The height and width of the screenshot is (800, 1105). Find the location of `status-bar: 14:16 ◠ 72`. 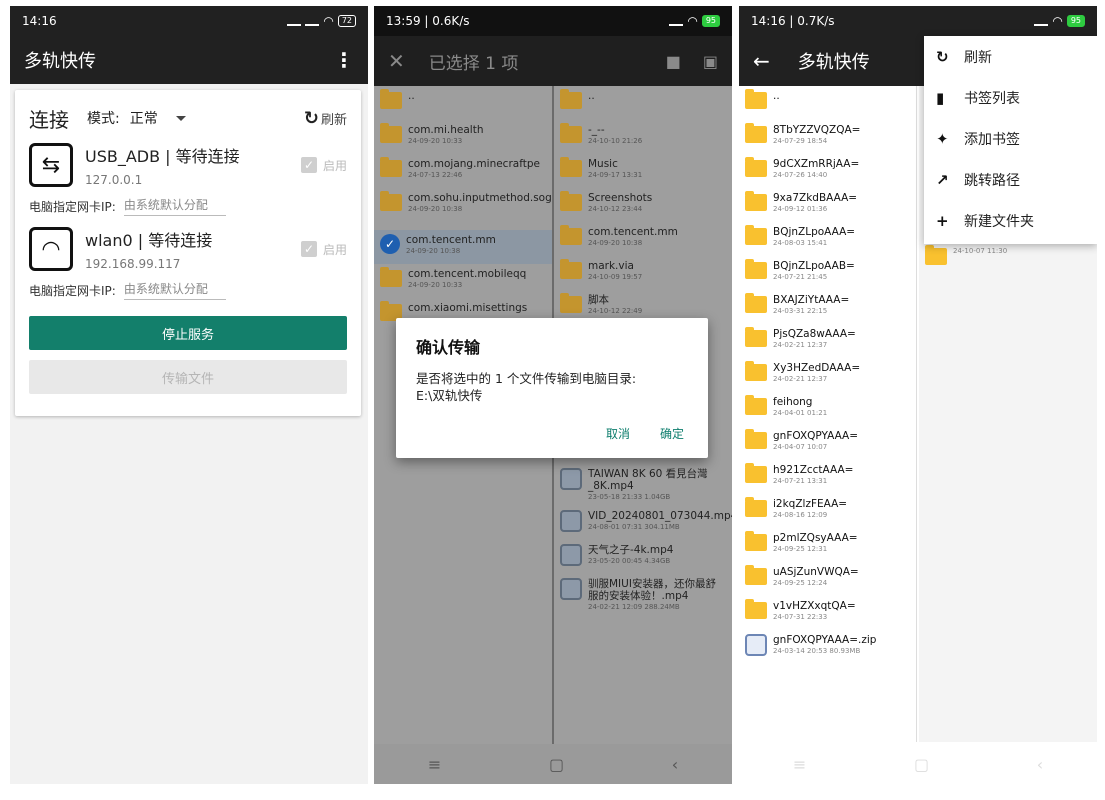

status-bar: 14:16 ◠ 72 is located at coordinates (189, 21).